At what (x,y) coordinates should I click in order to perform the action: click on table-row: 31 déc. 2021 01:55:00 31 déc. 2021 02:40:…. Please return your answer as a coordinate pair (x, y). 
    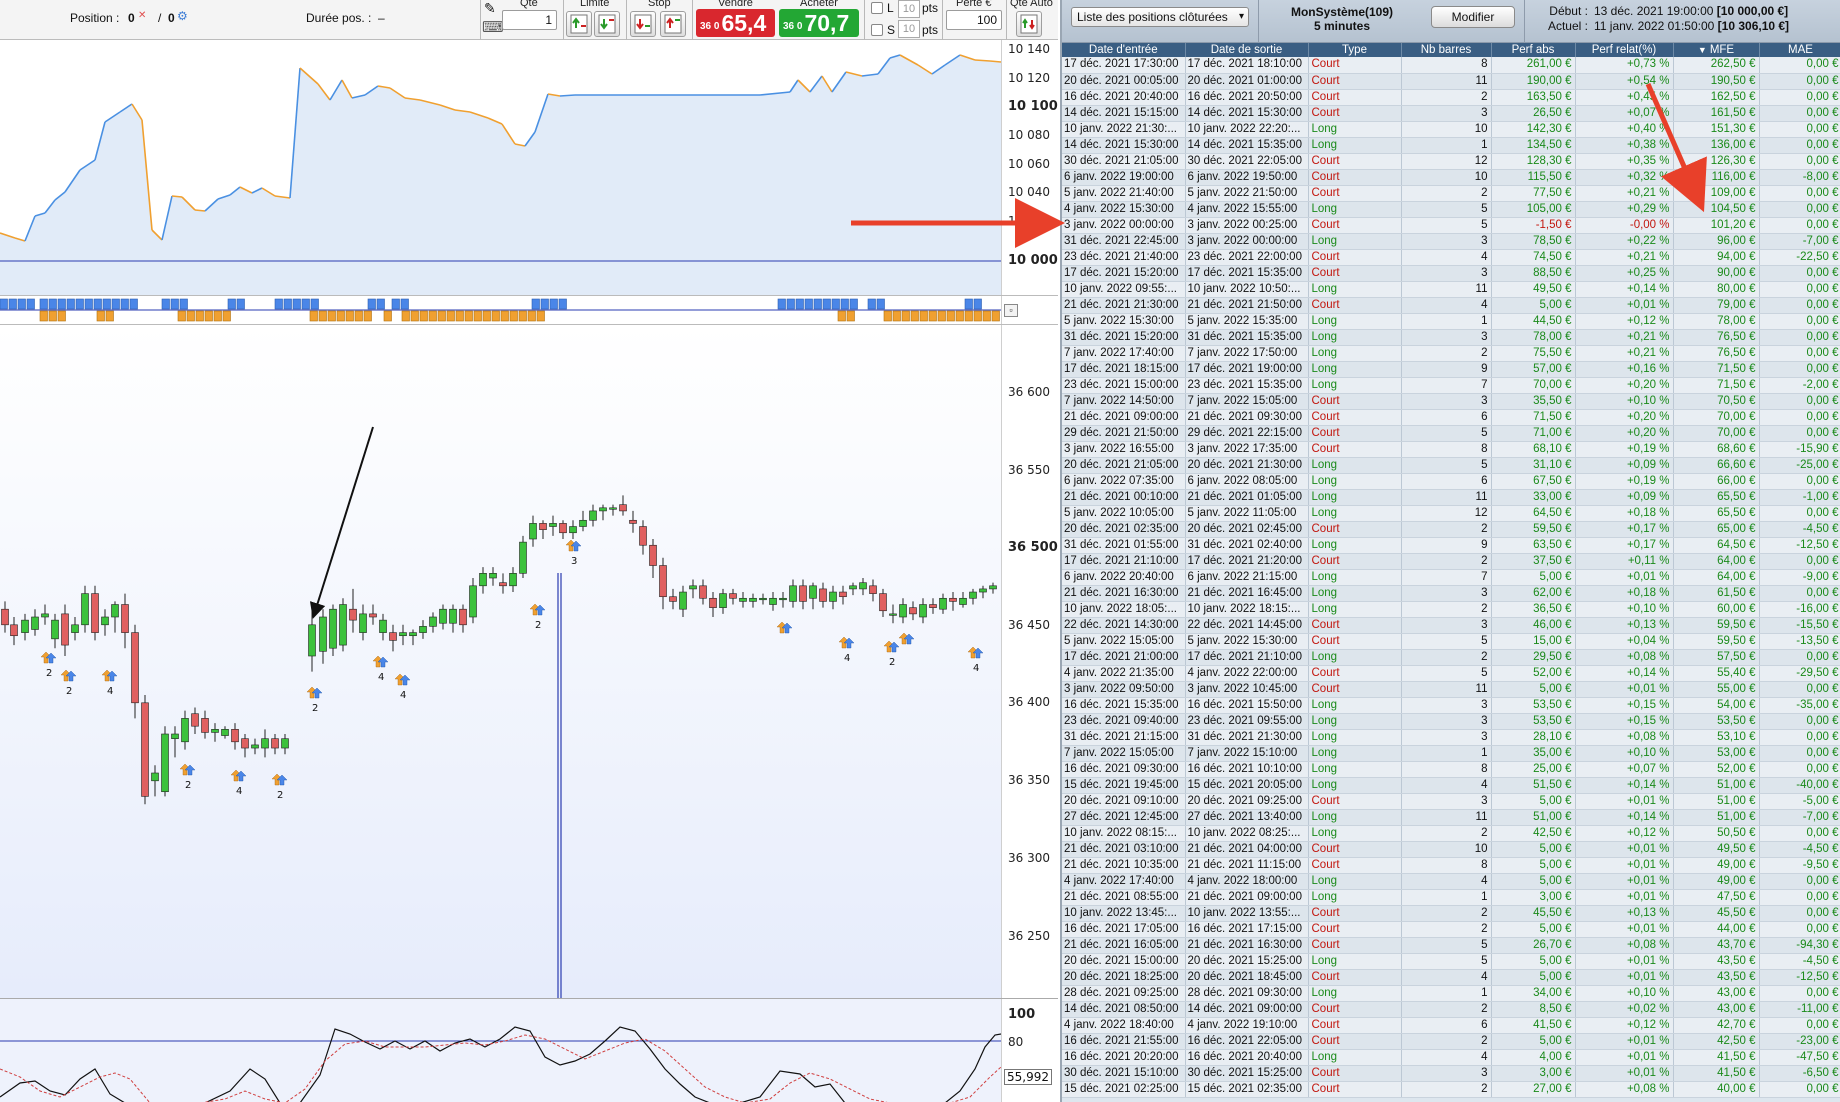
    Looking at the image, I should click on (1451, 545).